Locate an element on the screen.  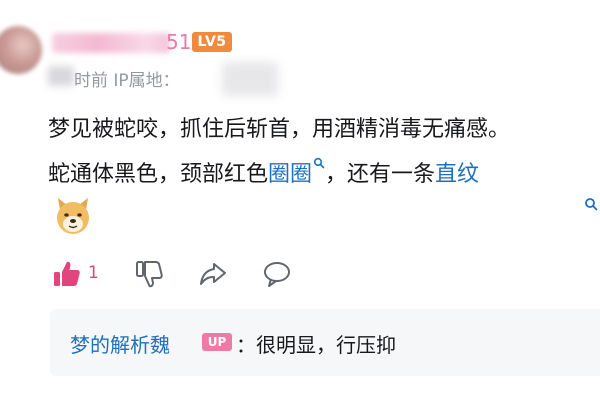
comment-text: ，还有一条 is located at coordinates (380, 174).